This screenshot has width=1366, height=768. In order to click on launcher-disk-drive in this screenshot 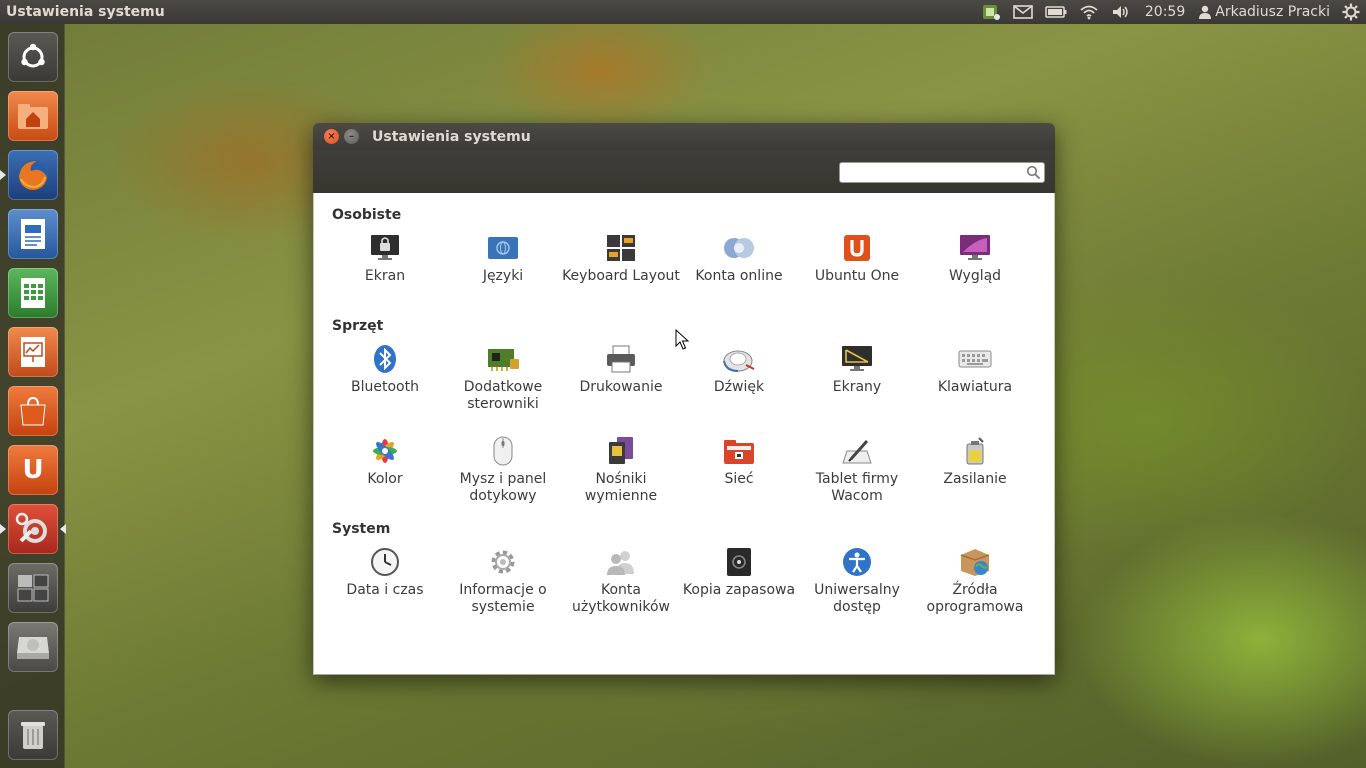, I will do `click(33, 647)`.